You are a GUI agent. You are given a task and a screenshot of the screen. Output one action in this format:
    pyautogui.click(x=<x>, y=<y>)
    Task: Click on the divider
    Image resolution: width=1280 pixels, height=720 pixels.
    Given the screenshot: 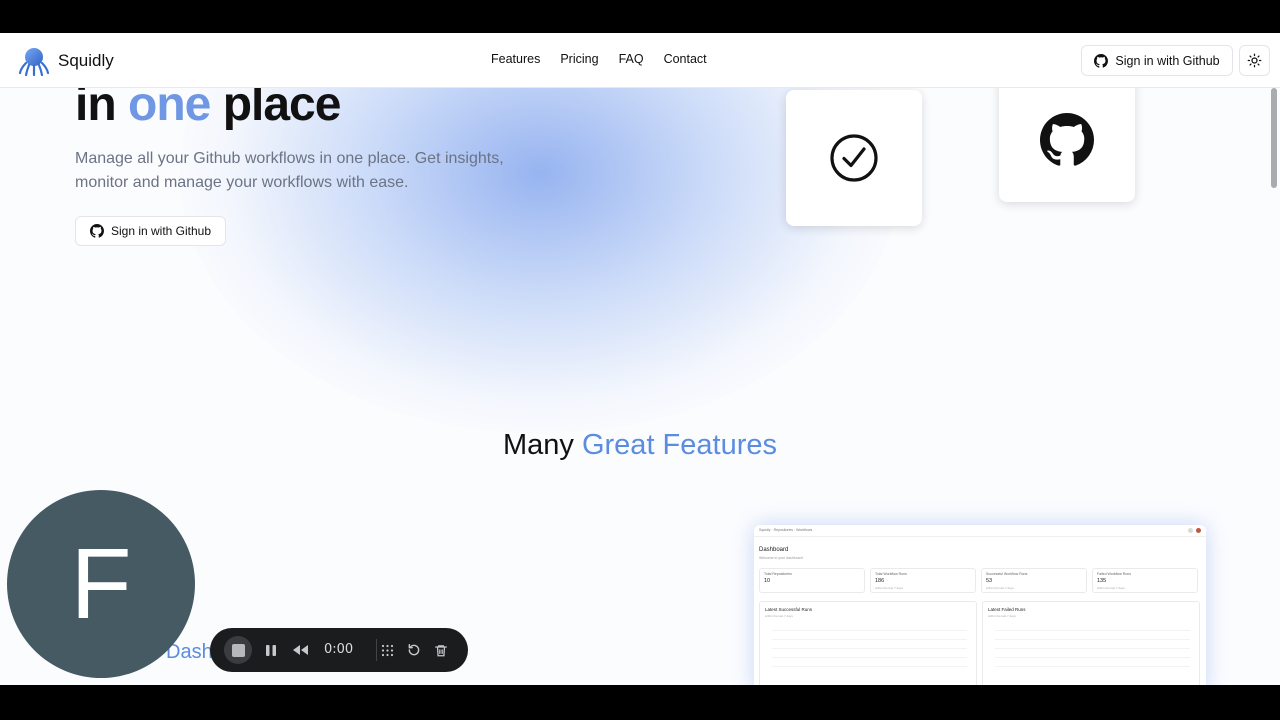 What is the action you would take?
    pyautogui.click(x=376, y=650)
    